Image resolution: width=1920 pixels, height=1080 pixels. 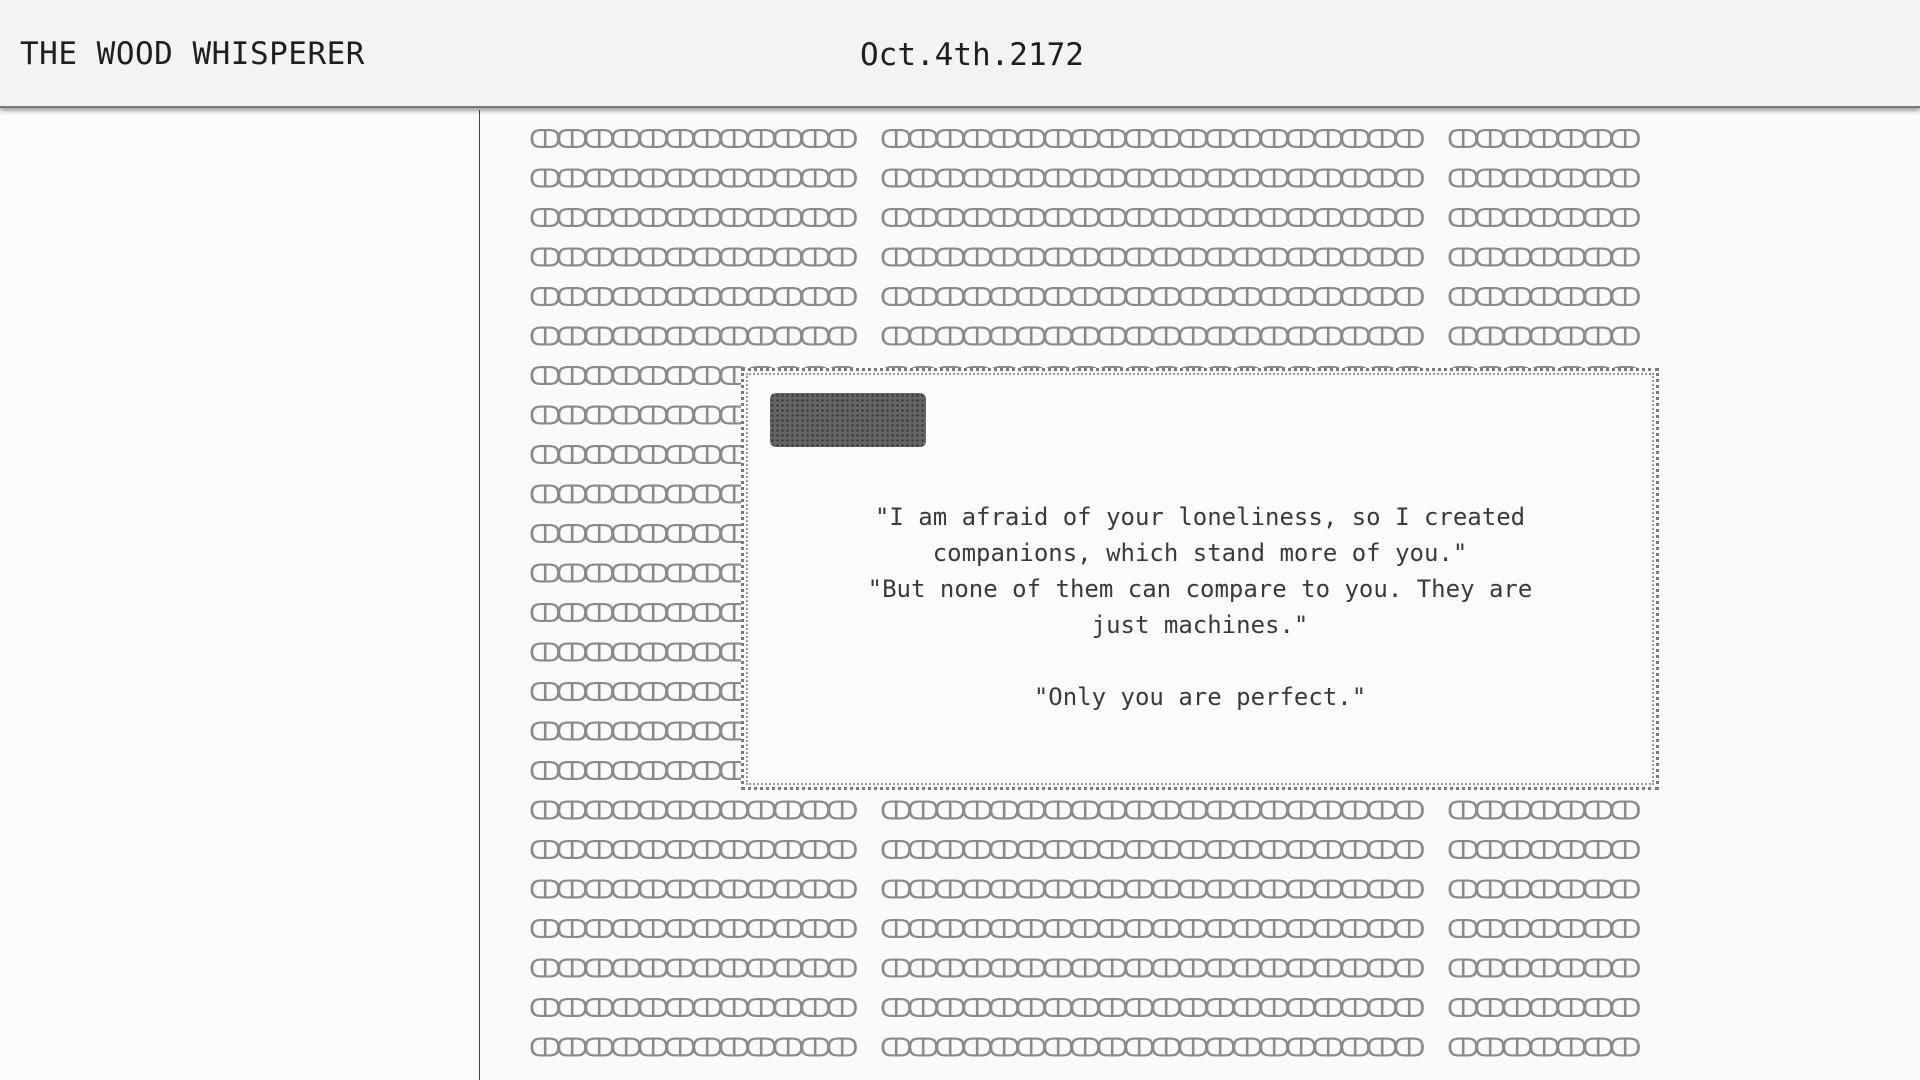 I want to click on game-title: THE WOOD WHISPERER, so click(x=192, y=54).